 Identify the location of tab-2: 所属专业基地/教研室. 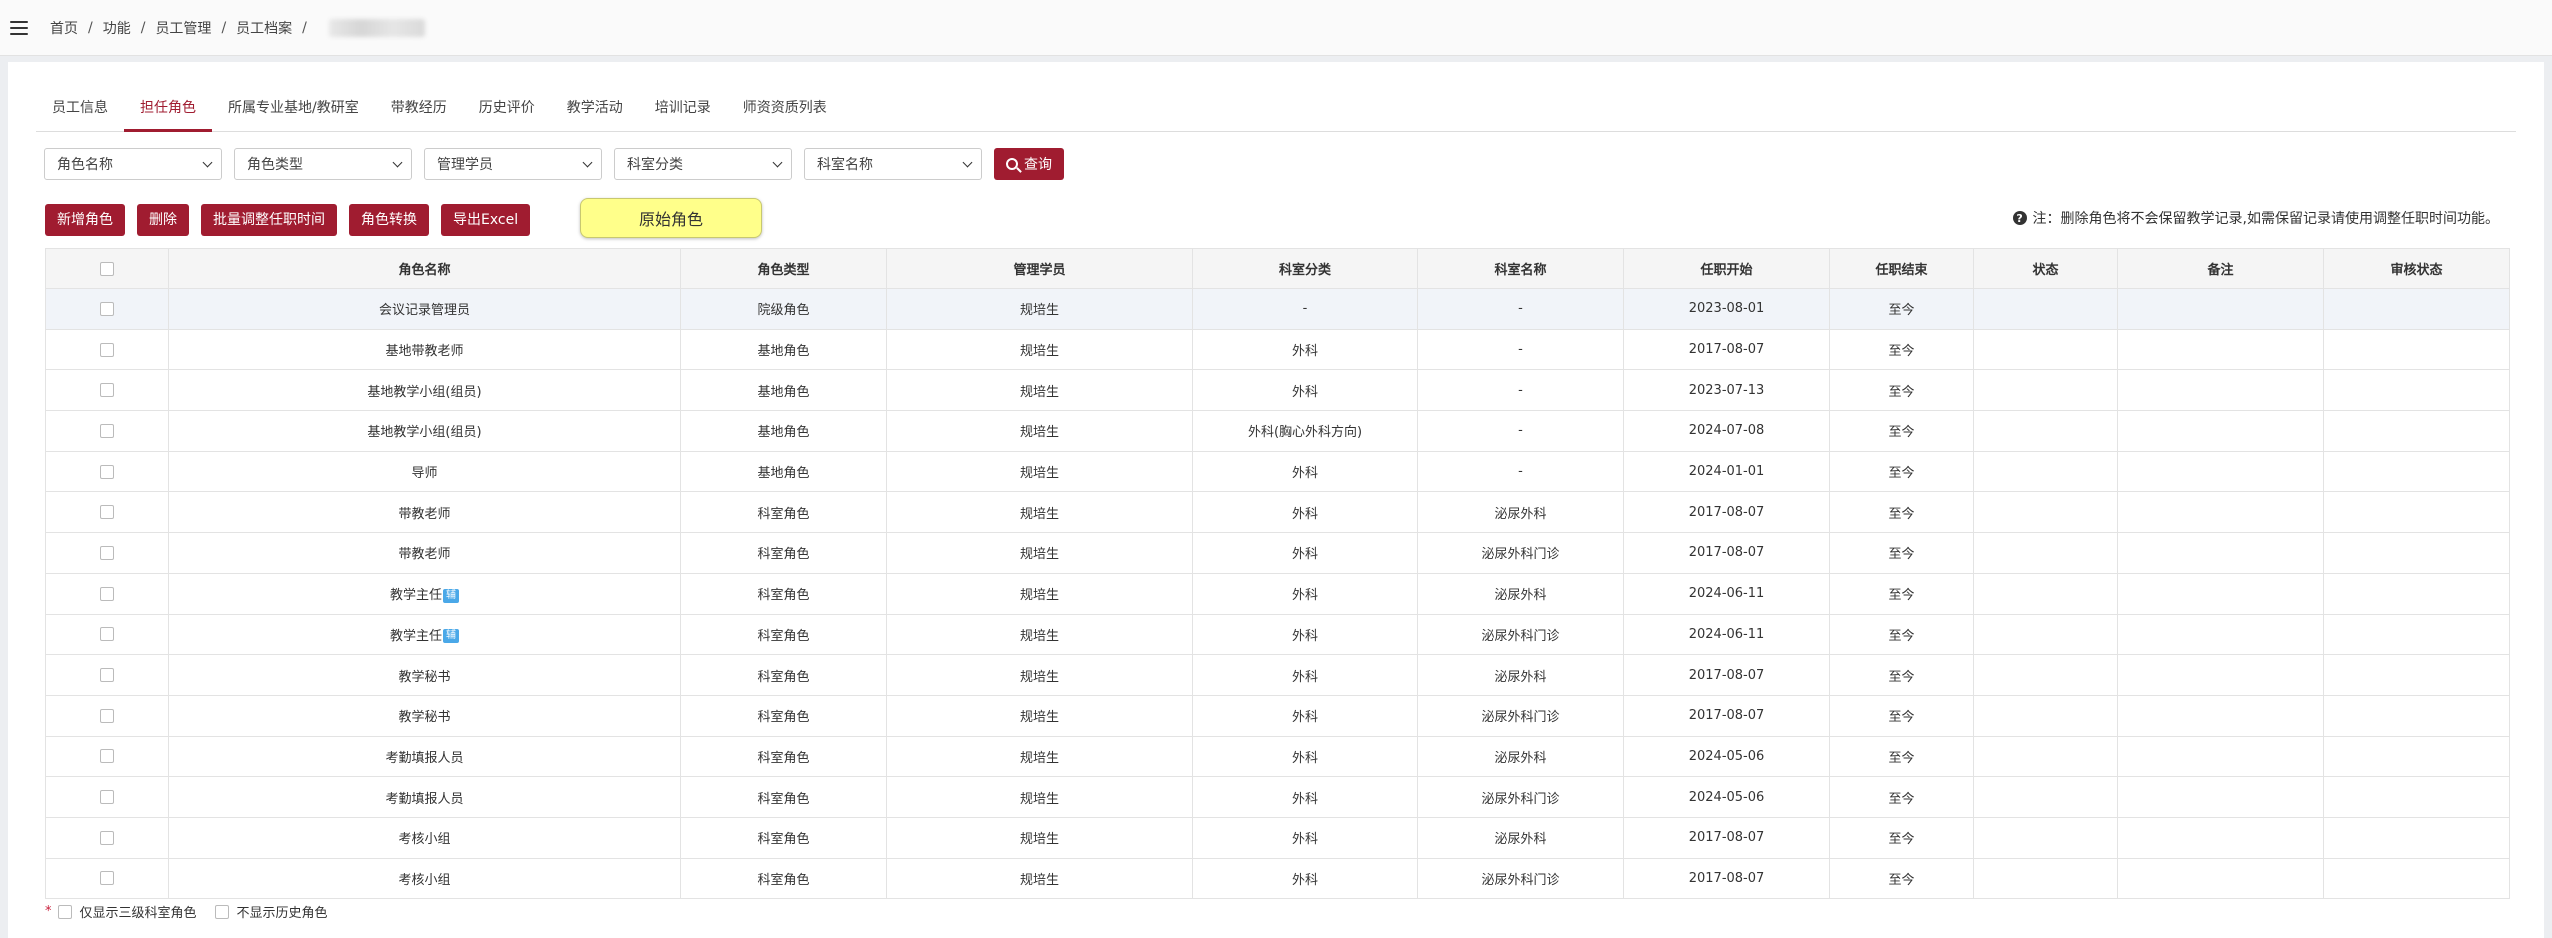
(293, 109).